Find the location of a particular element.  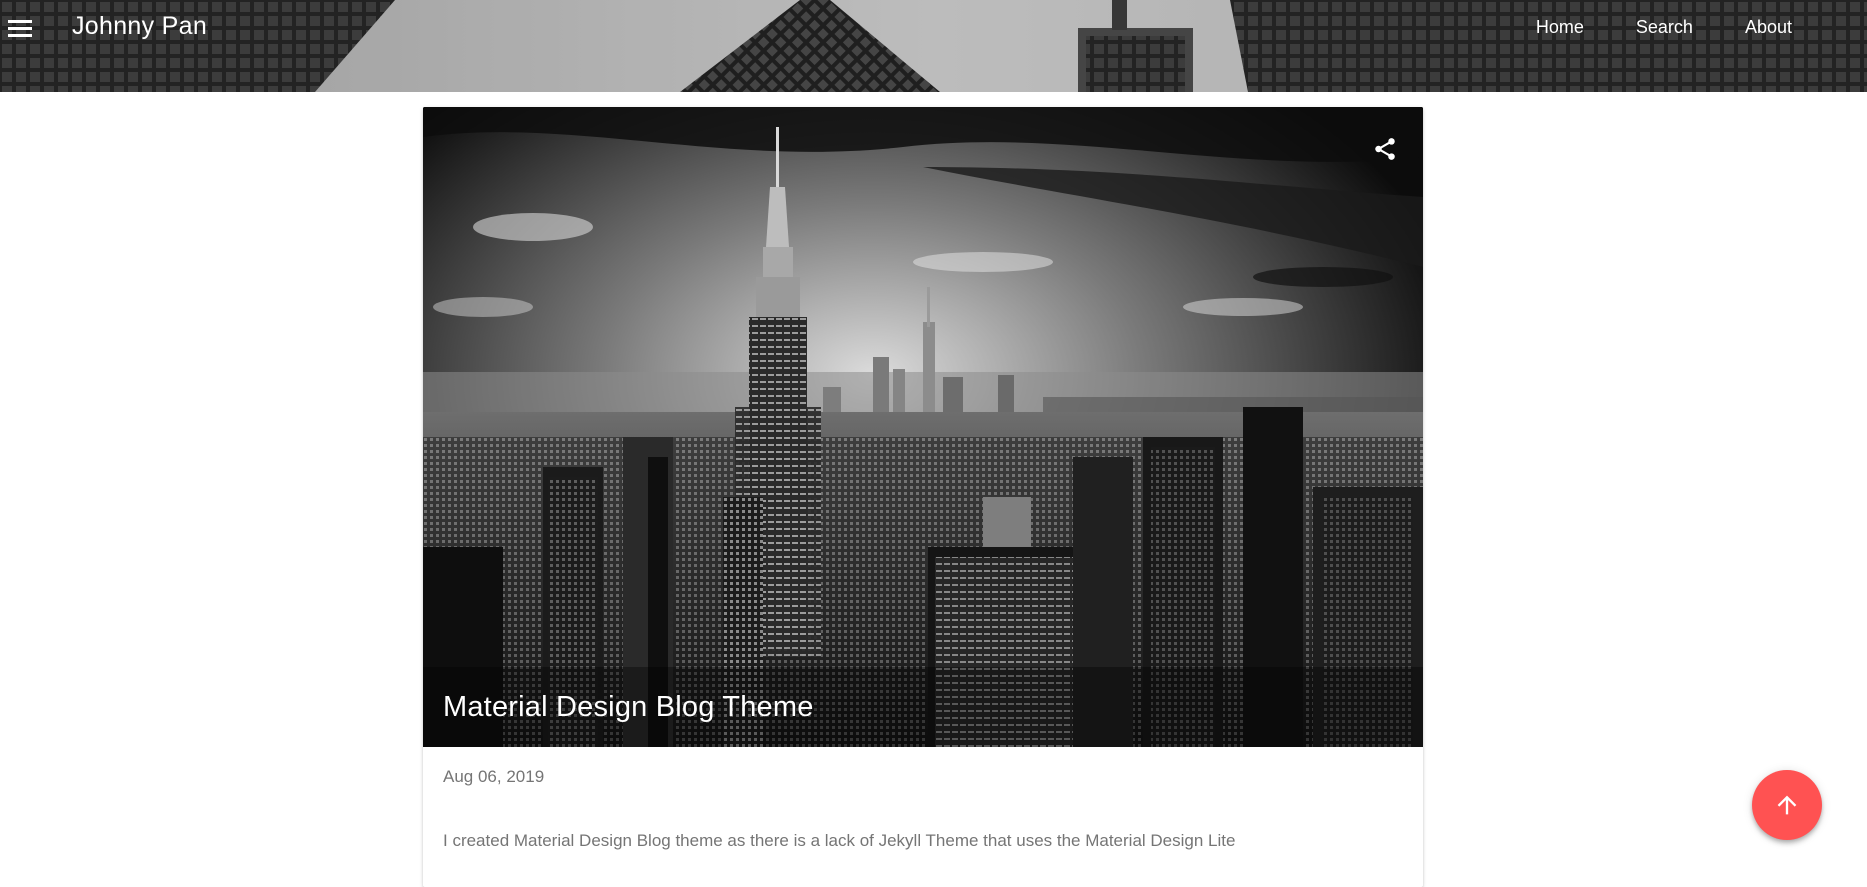

nav-search-link: Search is located at coordinates (1664, 27).